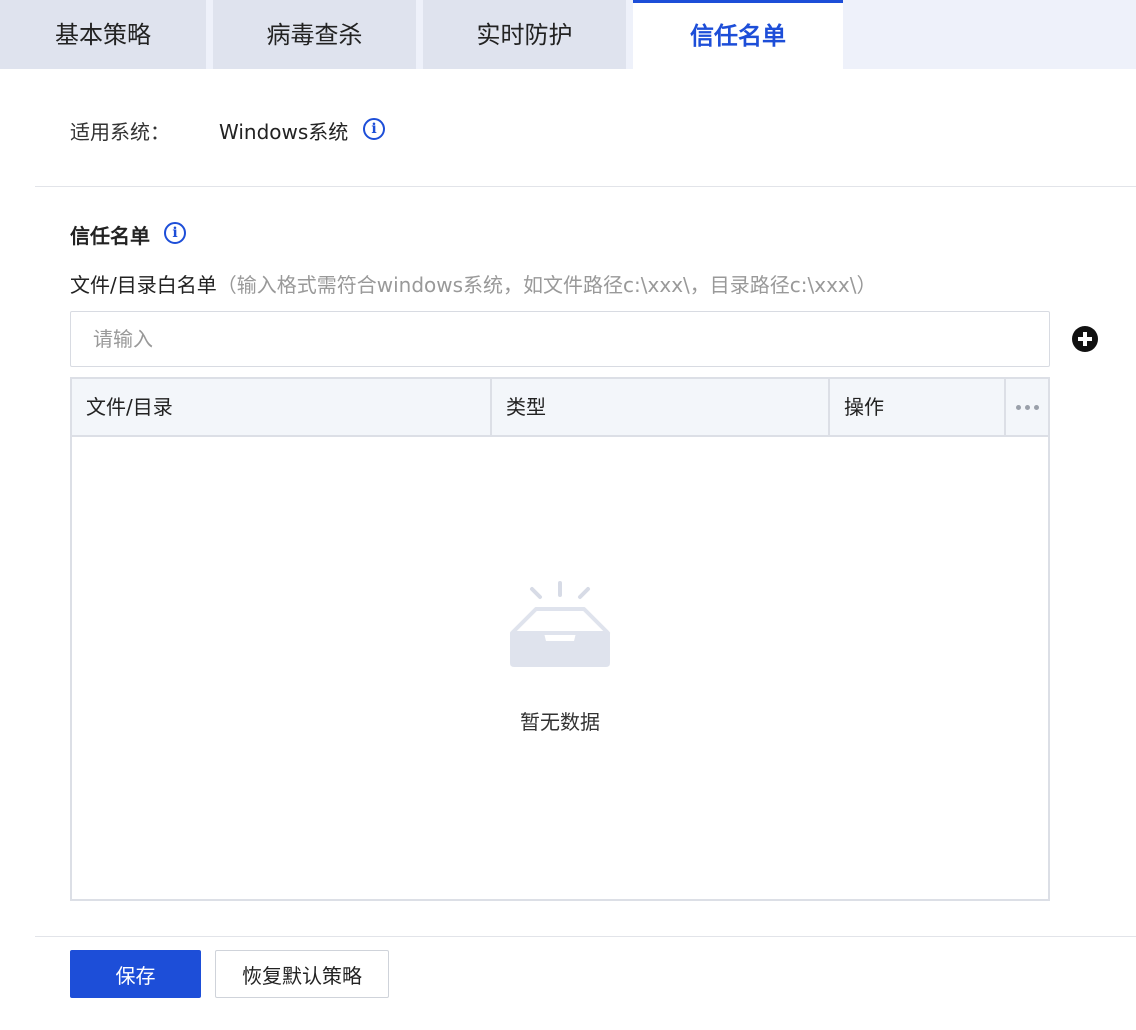 The width and height of the screenshot is (1136, 1030). I want to click on whitelist-label-text: 文件/目录白名单, so click(143, 285).